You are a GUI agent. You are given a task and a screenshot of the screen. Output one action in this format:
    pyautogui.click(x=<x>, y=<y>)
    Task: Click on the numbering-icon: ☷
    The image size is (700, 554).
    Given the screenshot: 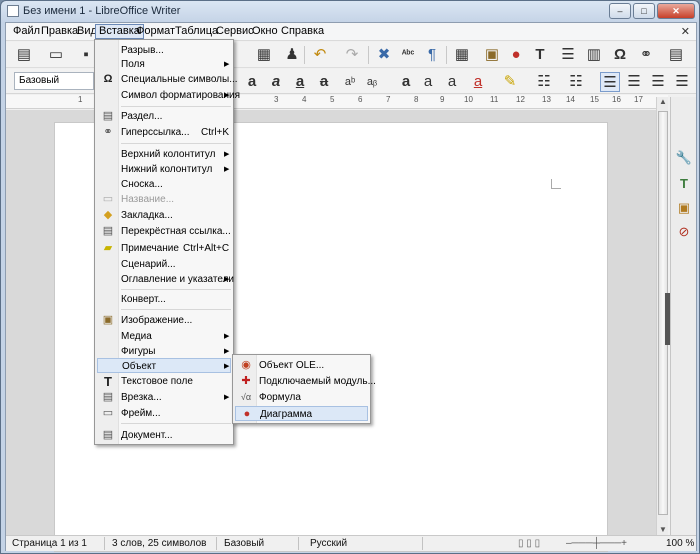 What is the action you would take?
    pyautogui.click(x=576, y=82)
    